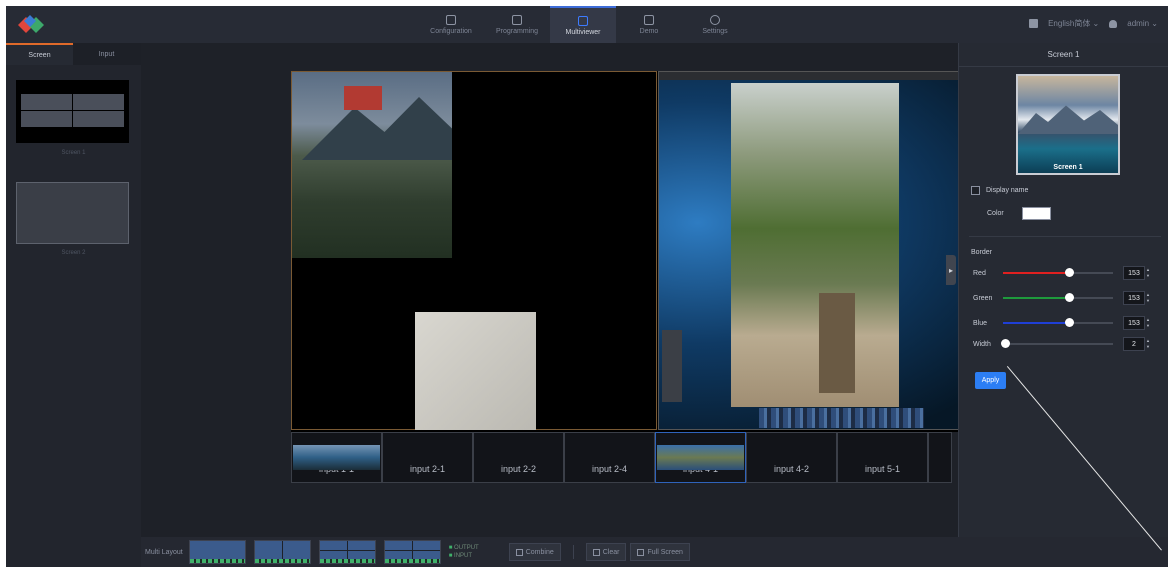  Describe the element at coordinates (519, 552) in the screenshot. I see `combine-icon` at that location.